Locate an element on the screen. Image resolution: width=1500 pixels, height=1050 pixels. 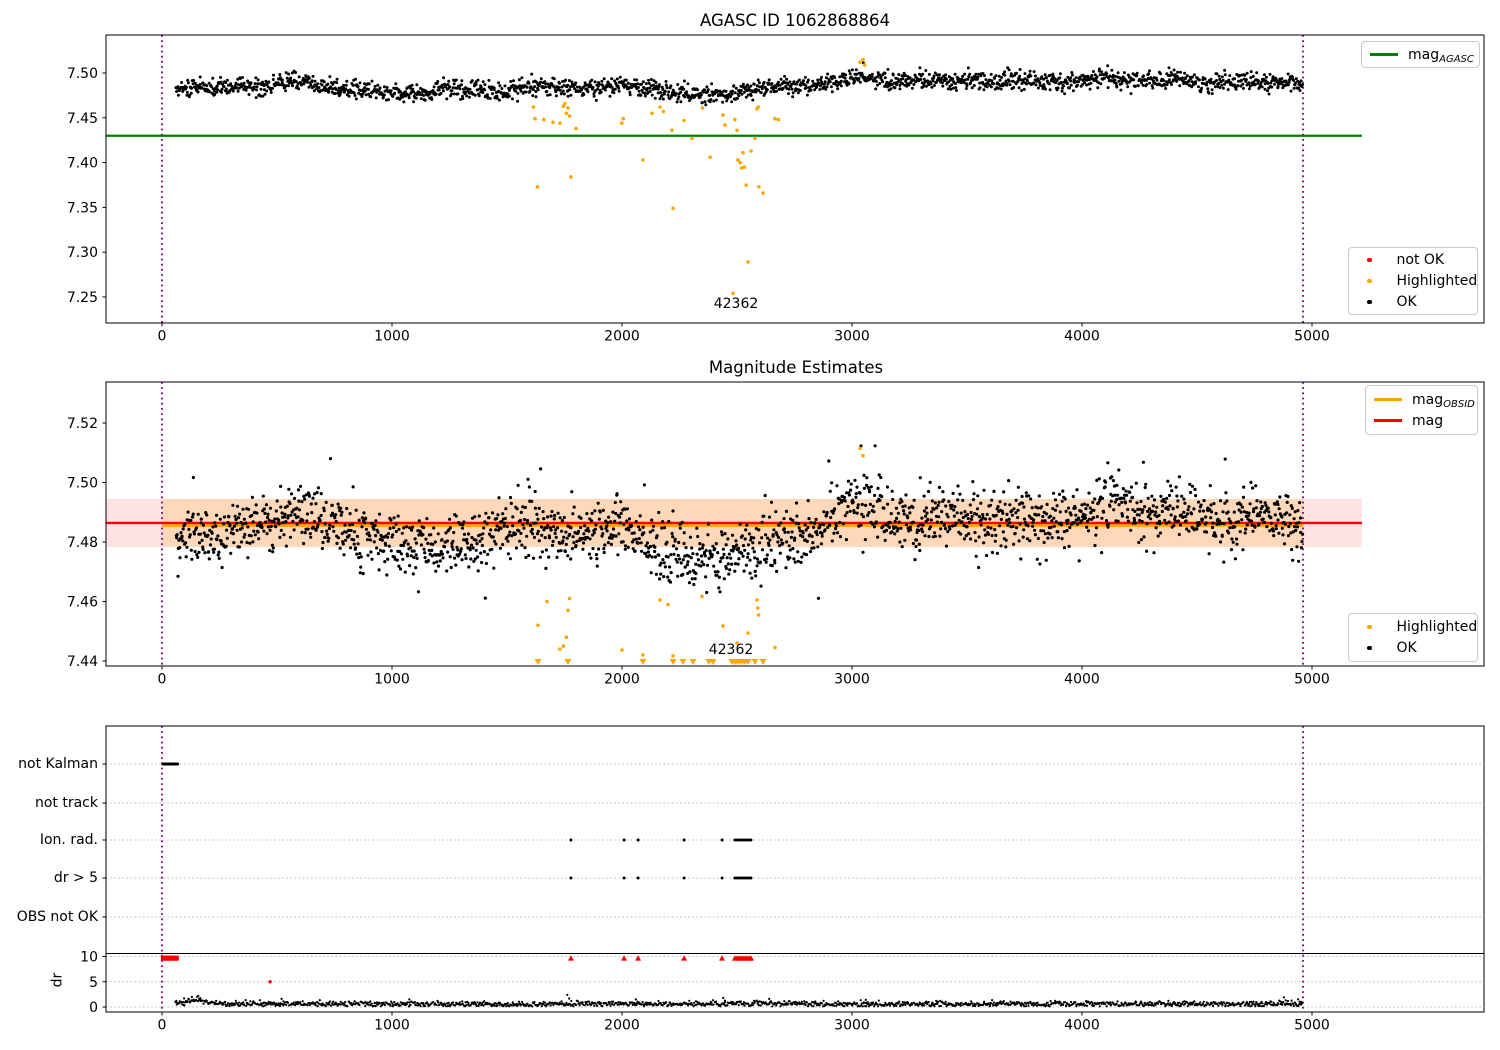
dr-tick-label: 10 is located at coordinates (89, 958).